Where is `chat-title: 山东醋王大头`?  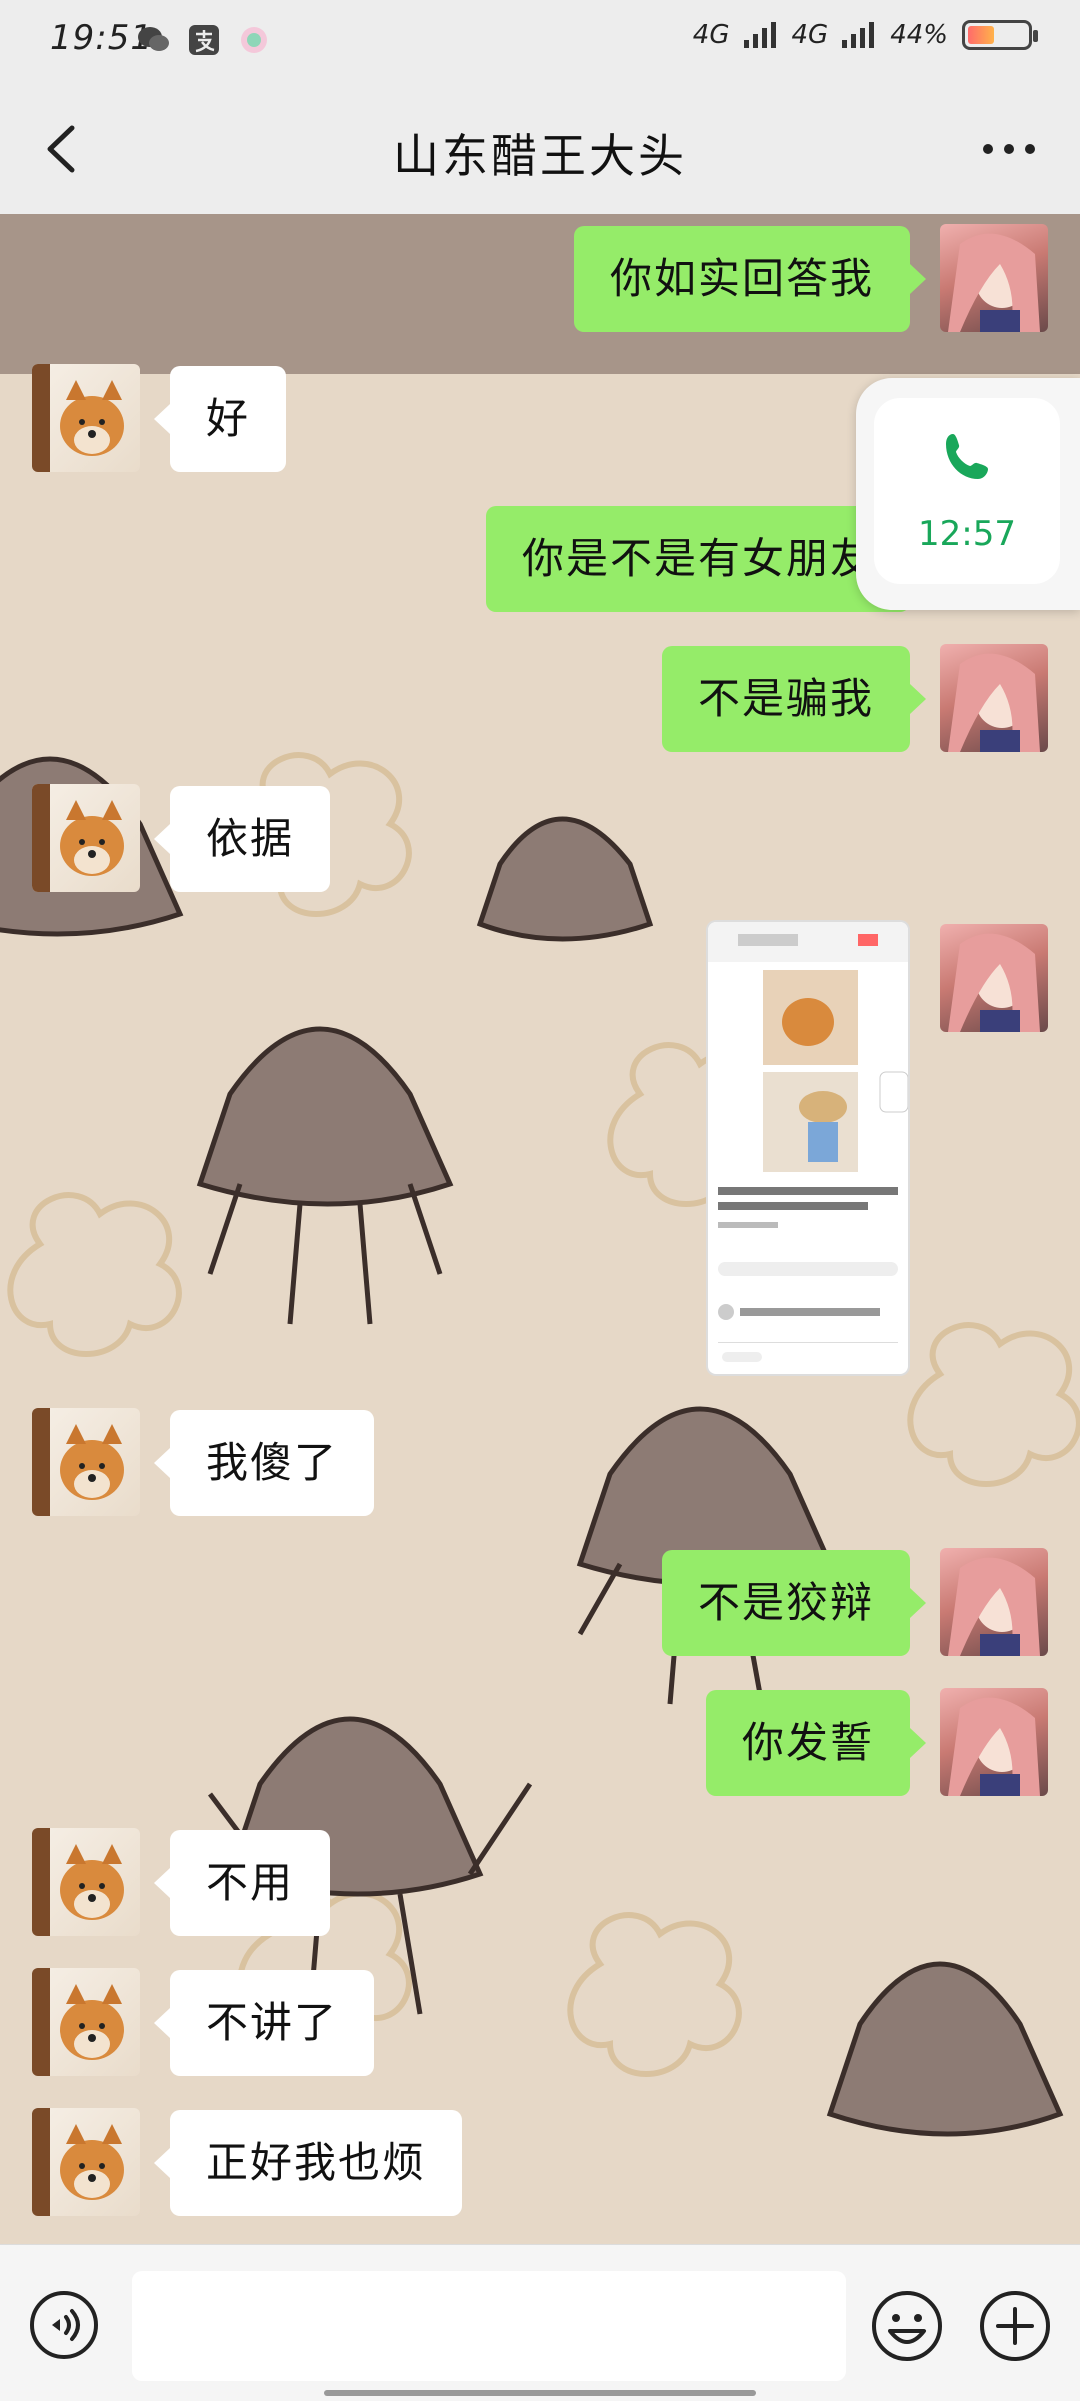 chat-title: 山东醋王大头 is located at coordinates (540, 156).